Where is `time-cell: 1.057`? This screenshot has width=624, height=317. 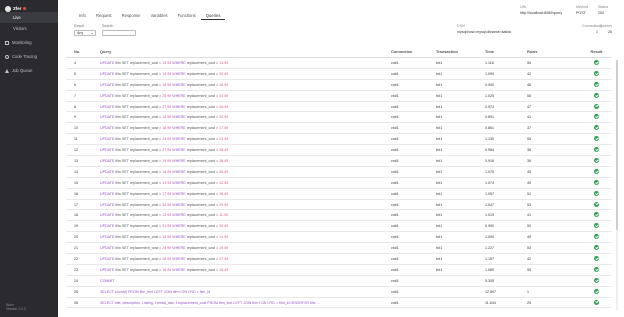
time-cell: 1.057 is located at coordinates (489, 193).